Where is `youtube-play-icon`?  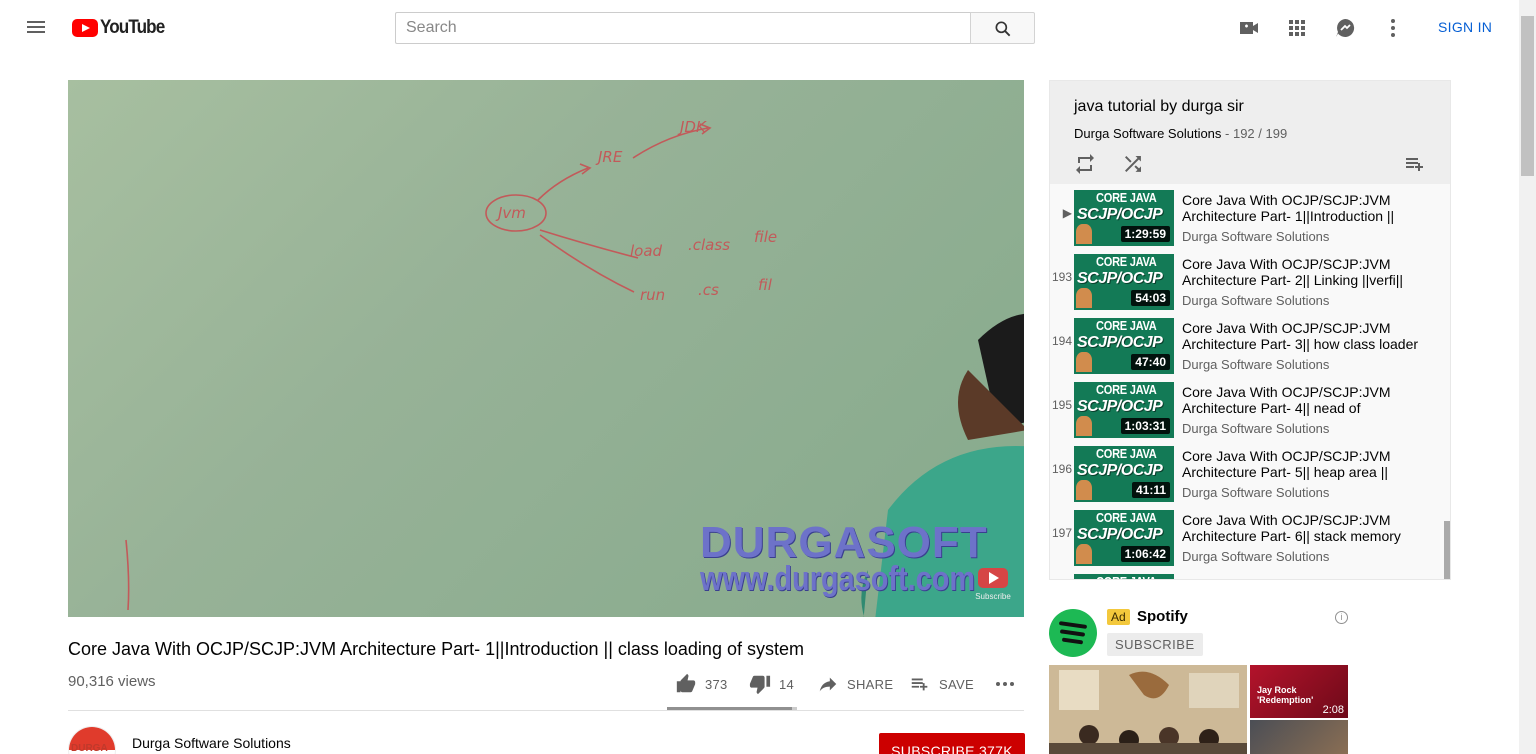 youtube-play-icon is located at coordinates (85, 28).